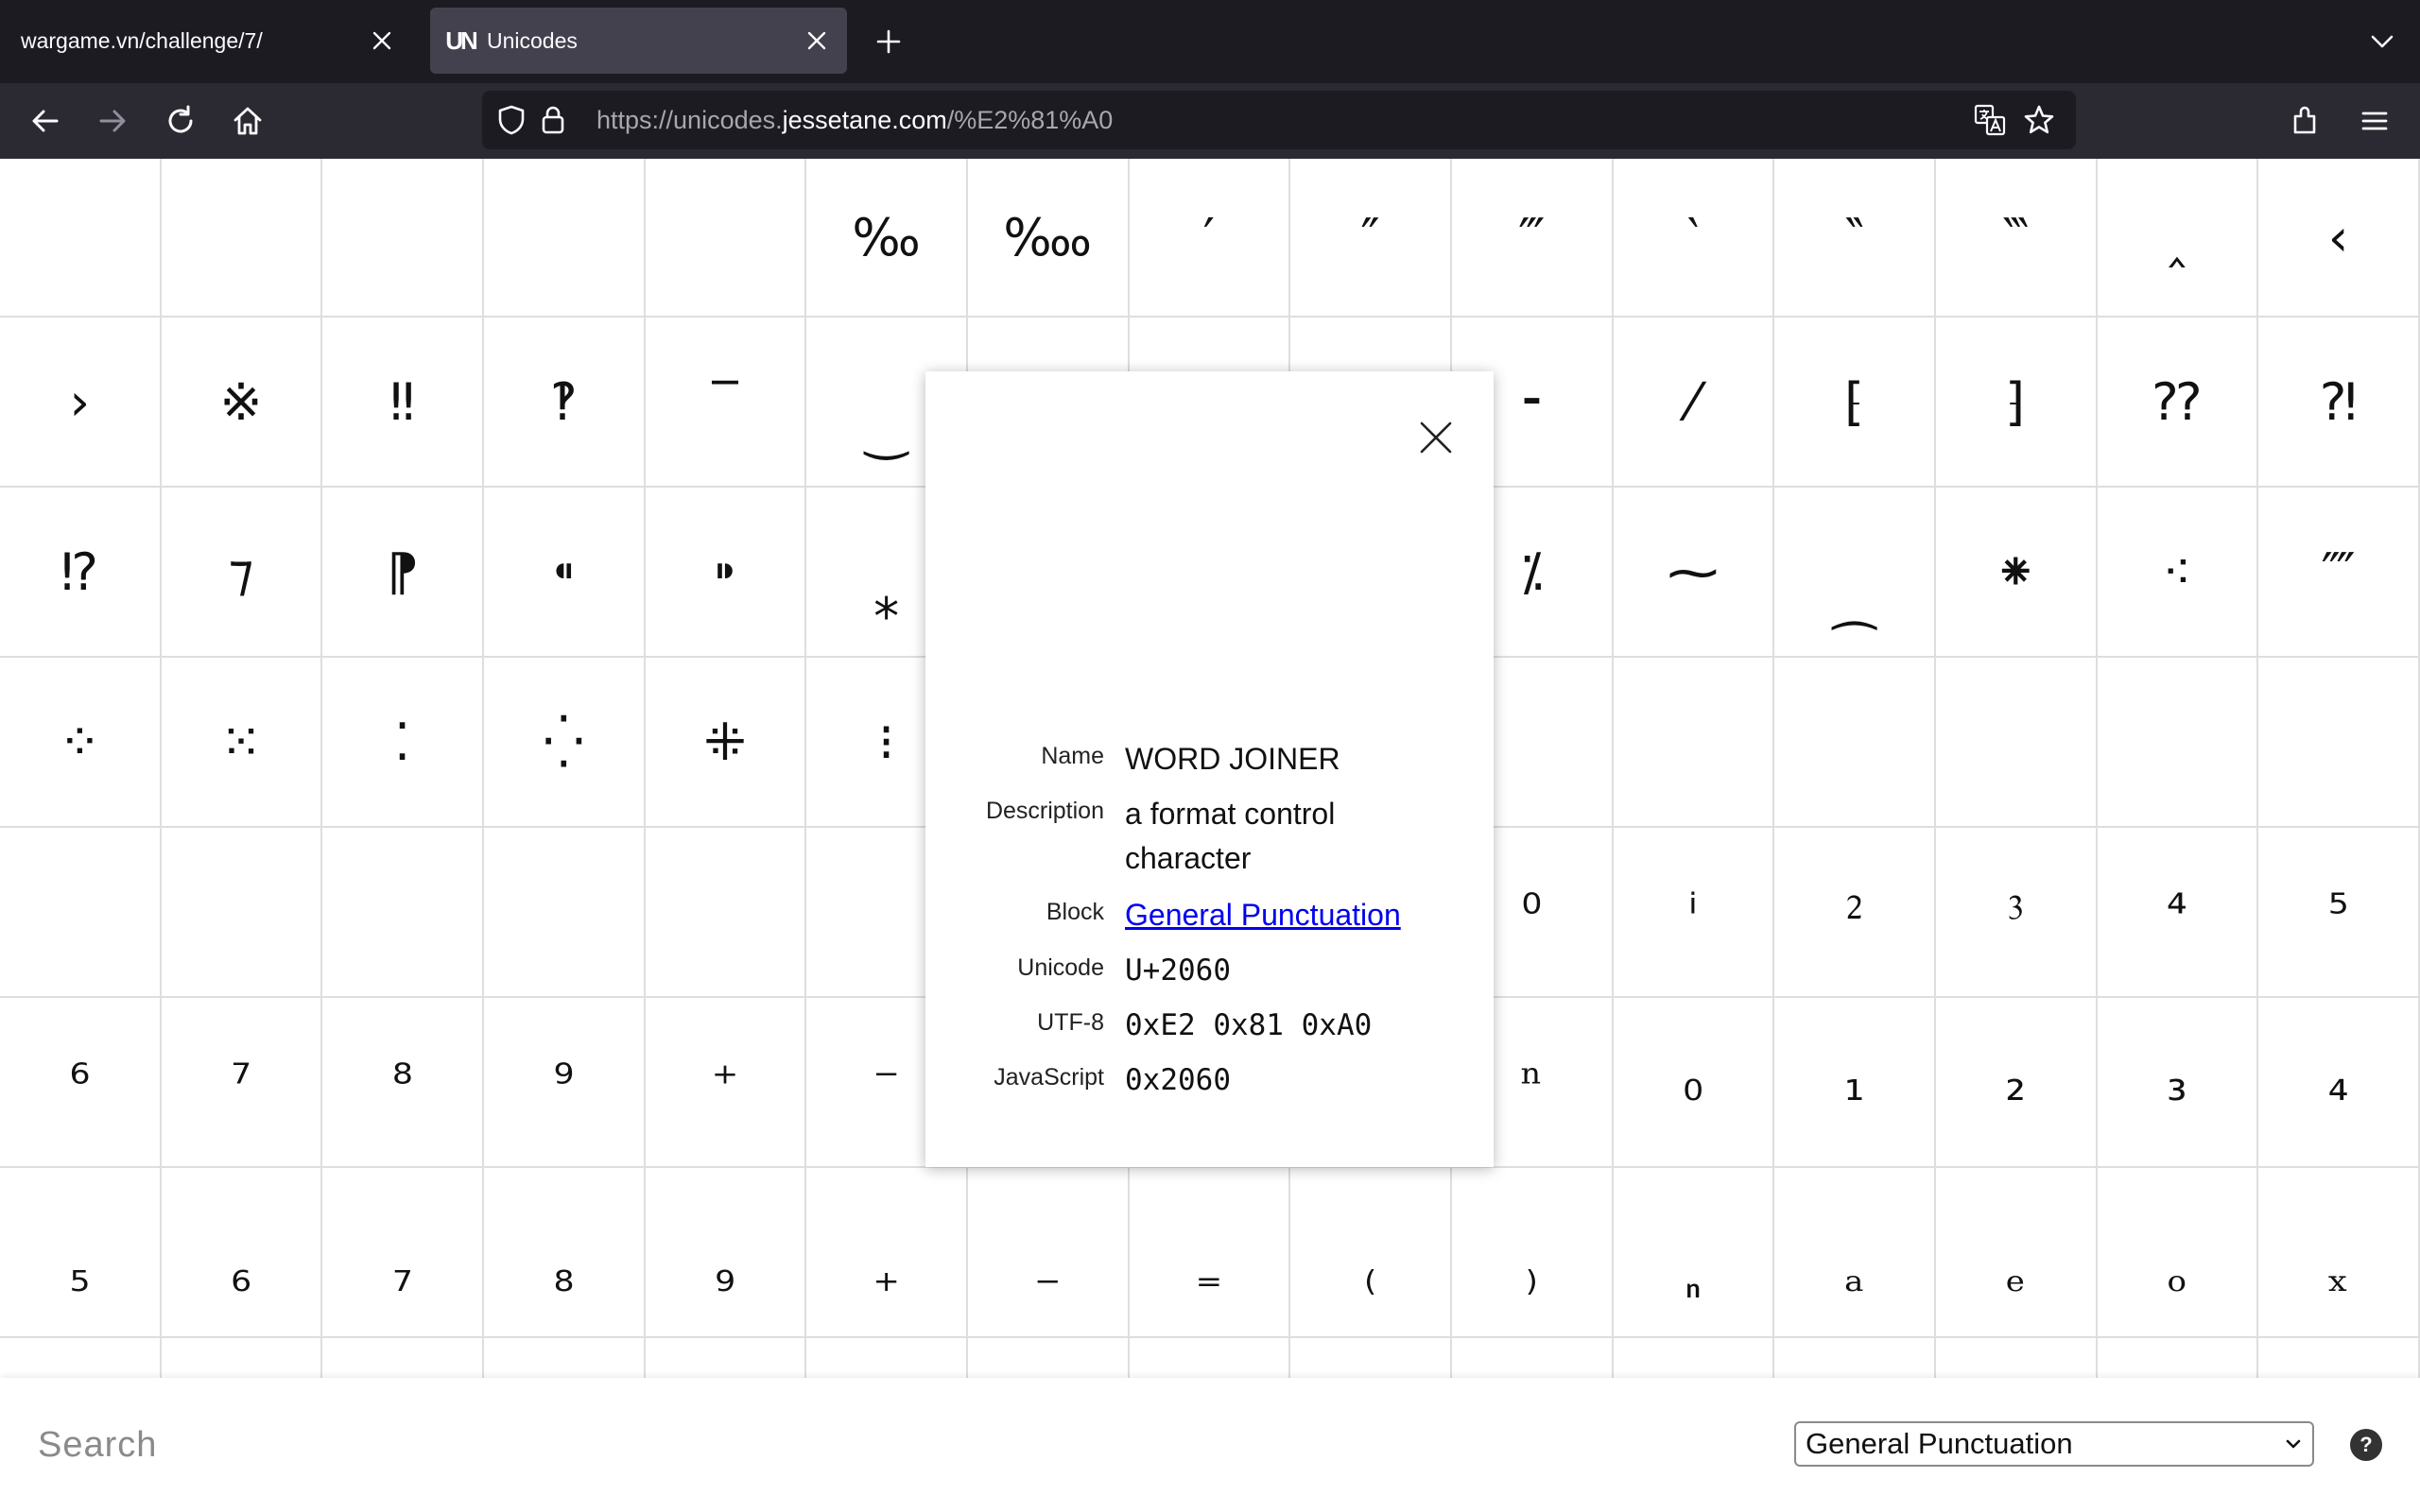 The height and width of the screenshot is (1512, 2420). I want to click on char-cell: ⁍, so click(726, 573).